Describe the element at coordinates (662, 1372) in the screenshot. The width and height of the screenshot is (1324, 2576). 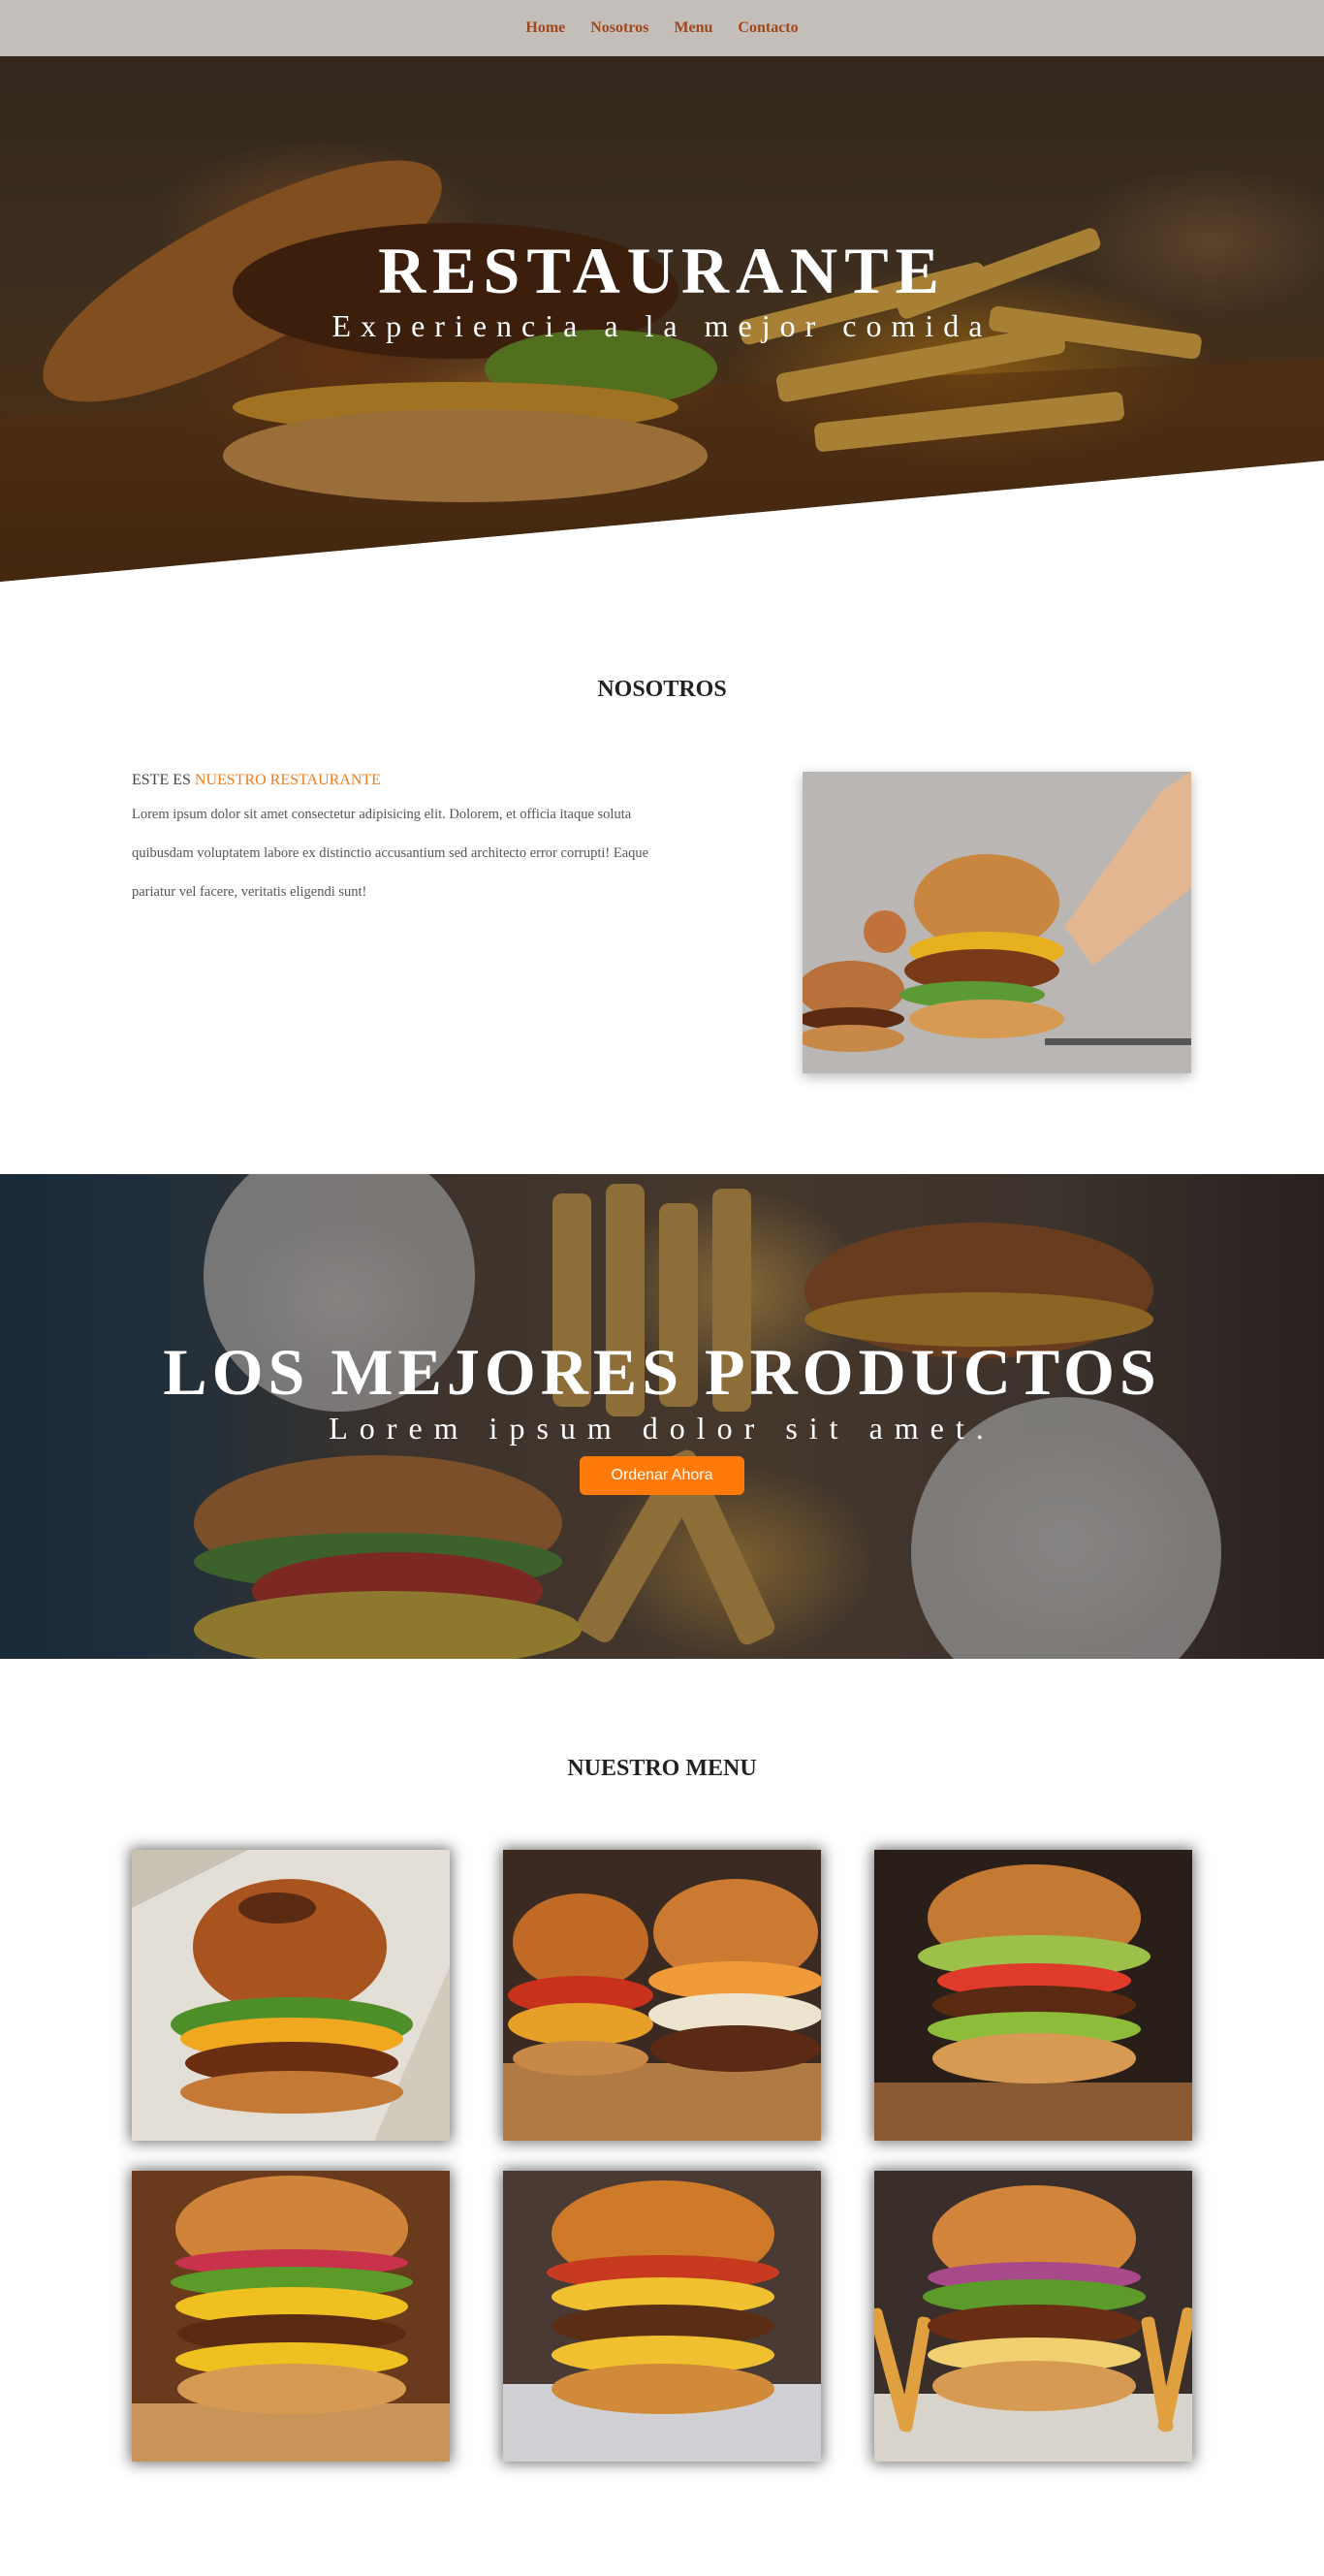
I see `banner-title: LOS MEJORES PRODUCTOS` at that location.